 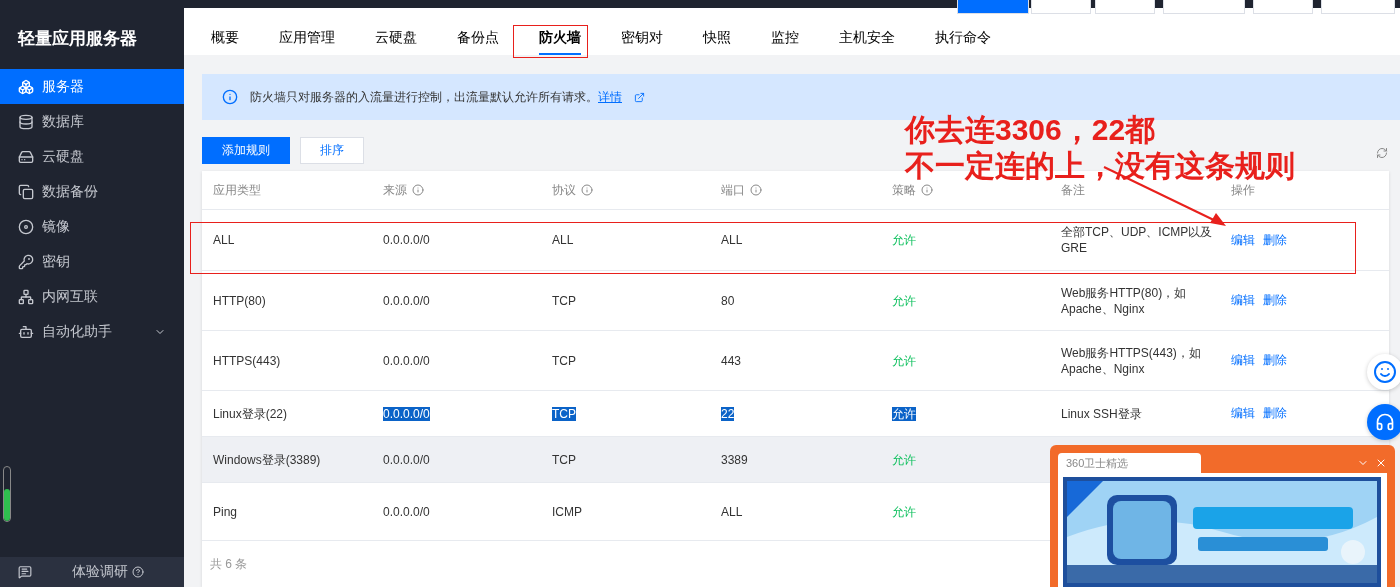 I want to click on popup-title: 360卫士精选, so click(x=1129, y=463).